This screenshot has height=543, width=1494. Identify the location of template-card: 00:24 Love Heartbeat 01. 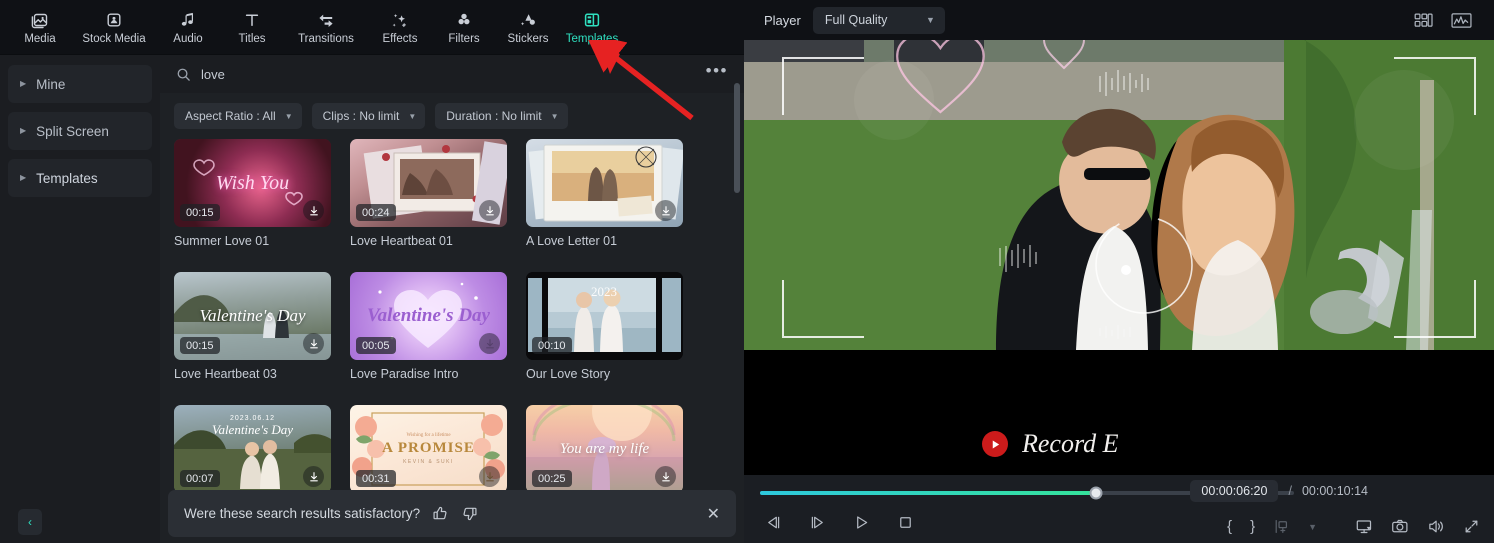
(428, 193).